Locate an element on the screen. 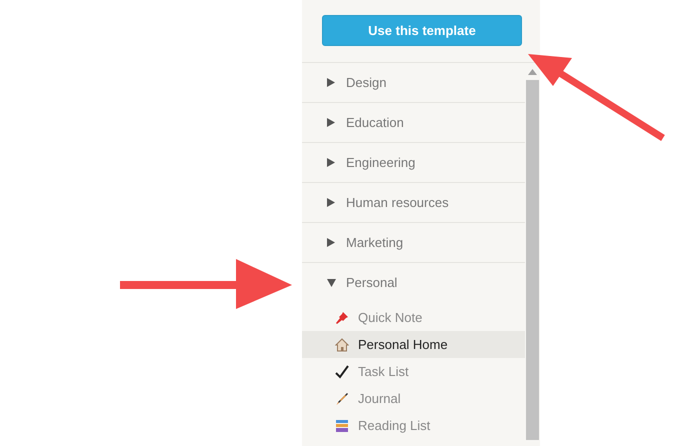 This screenshot has height=446, width=680. category-row: Marketing is located at coordinates (413, 243).